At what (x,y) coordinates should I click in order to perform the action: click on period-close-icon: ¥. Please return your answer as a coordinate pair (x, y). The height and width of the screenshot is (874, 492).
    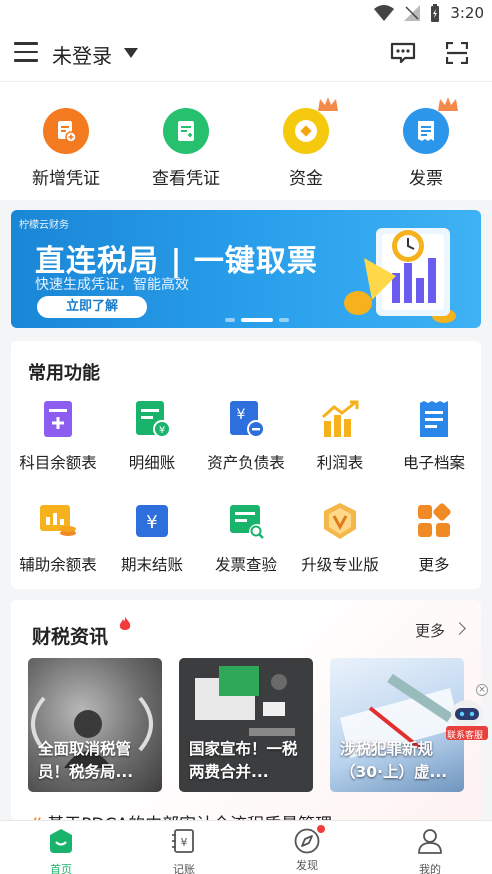
    Looking at the image, I should click on (152, 521).